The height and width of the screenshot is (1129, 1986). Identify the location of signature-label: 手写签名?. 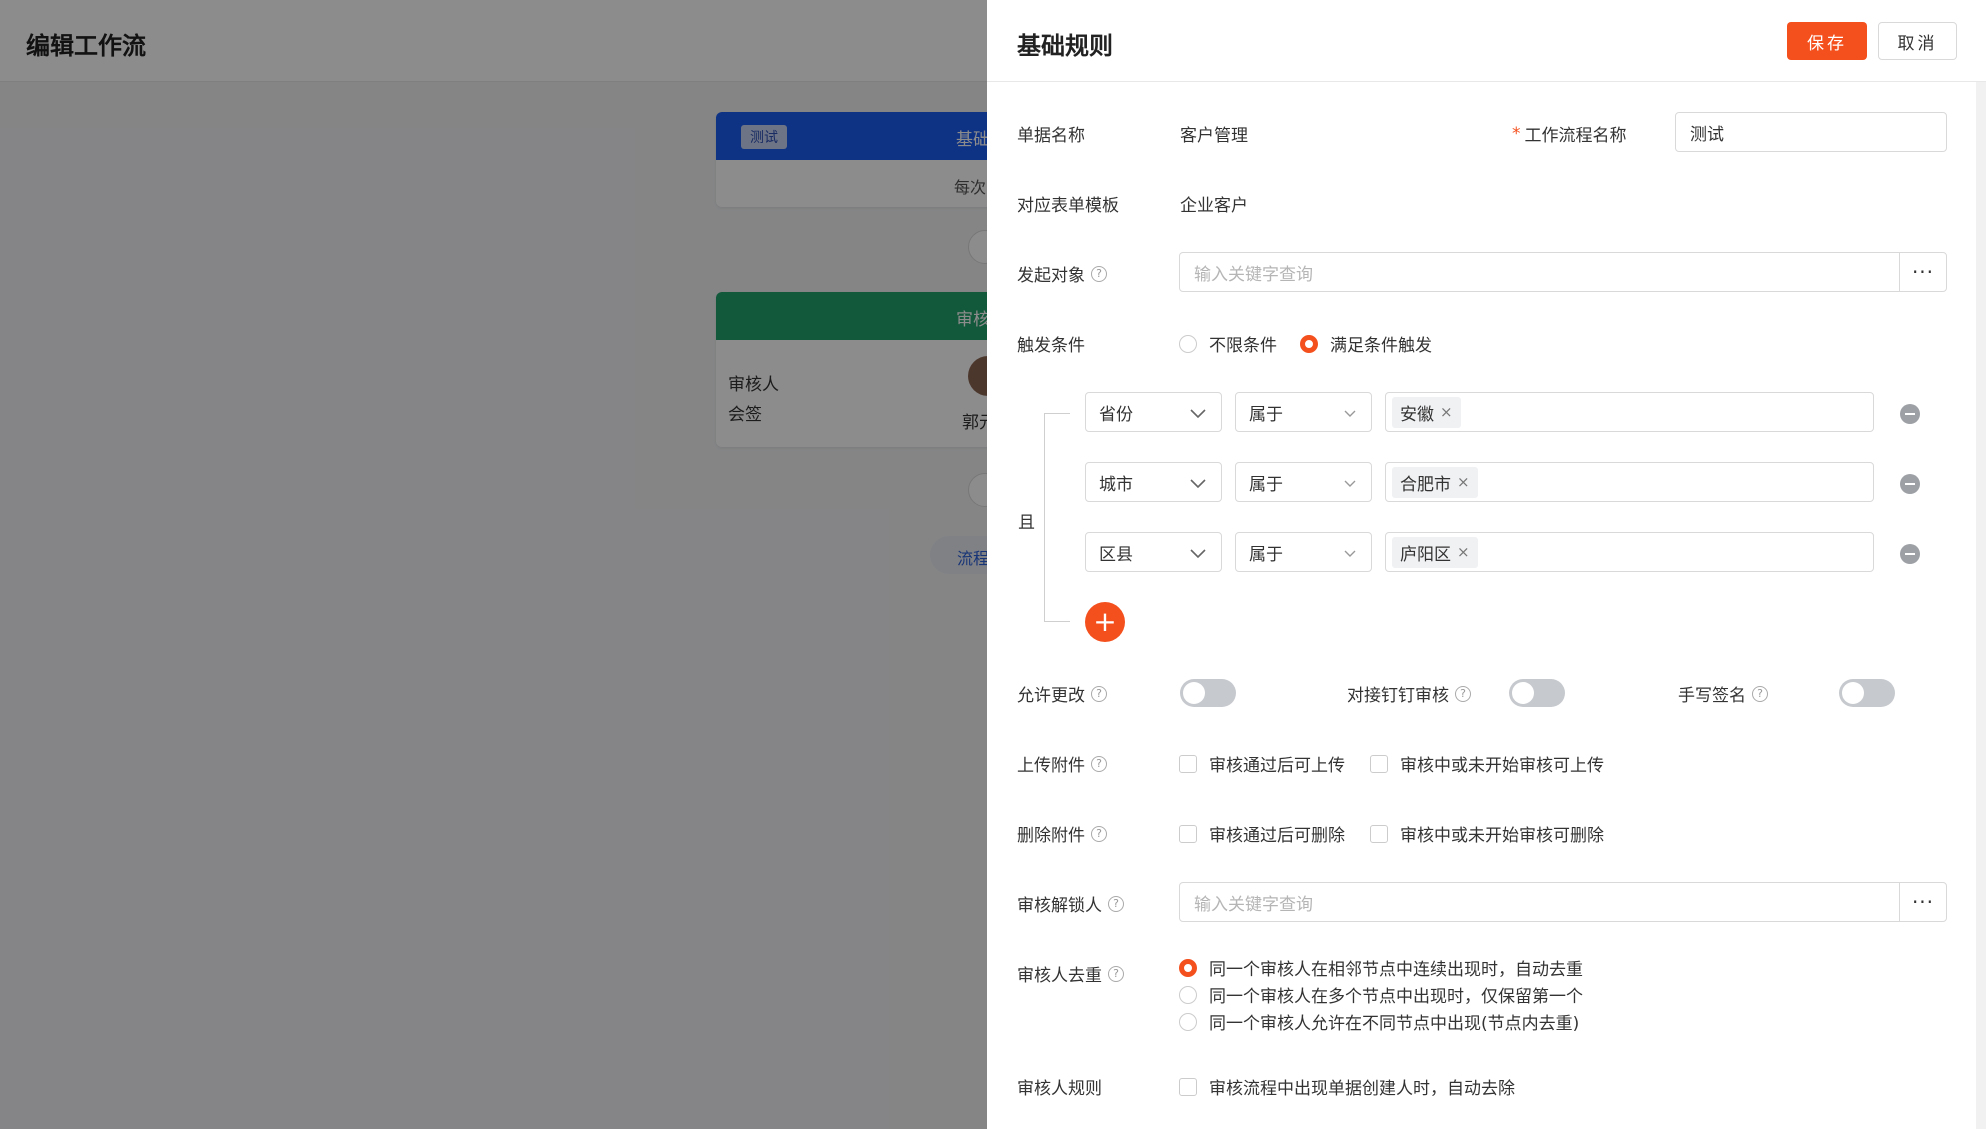
(1723, 693).